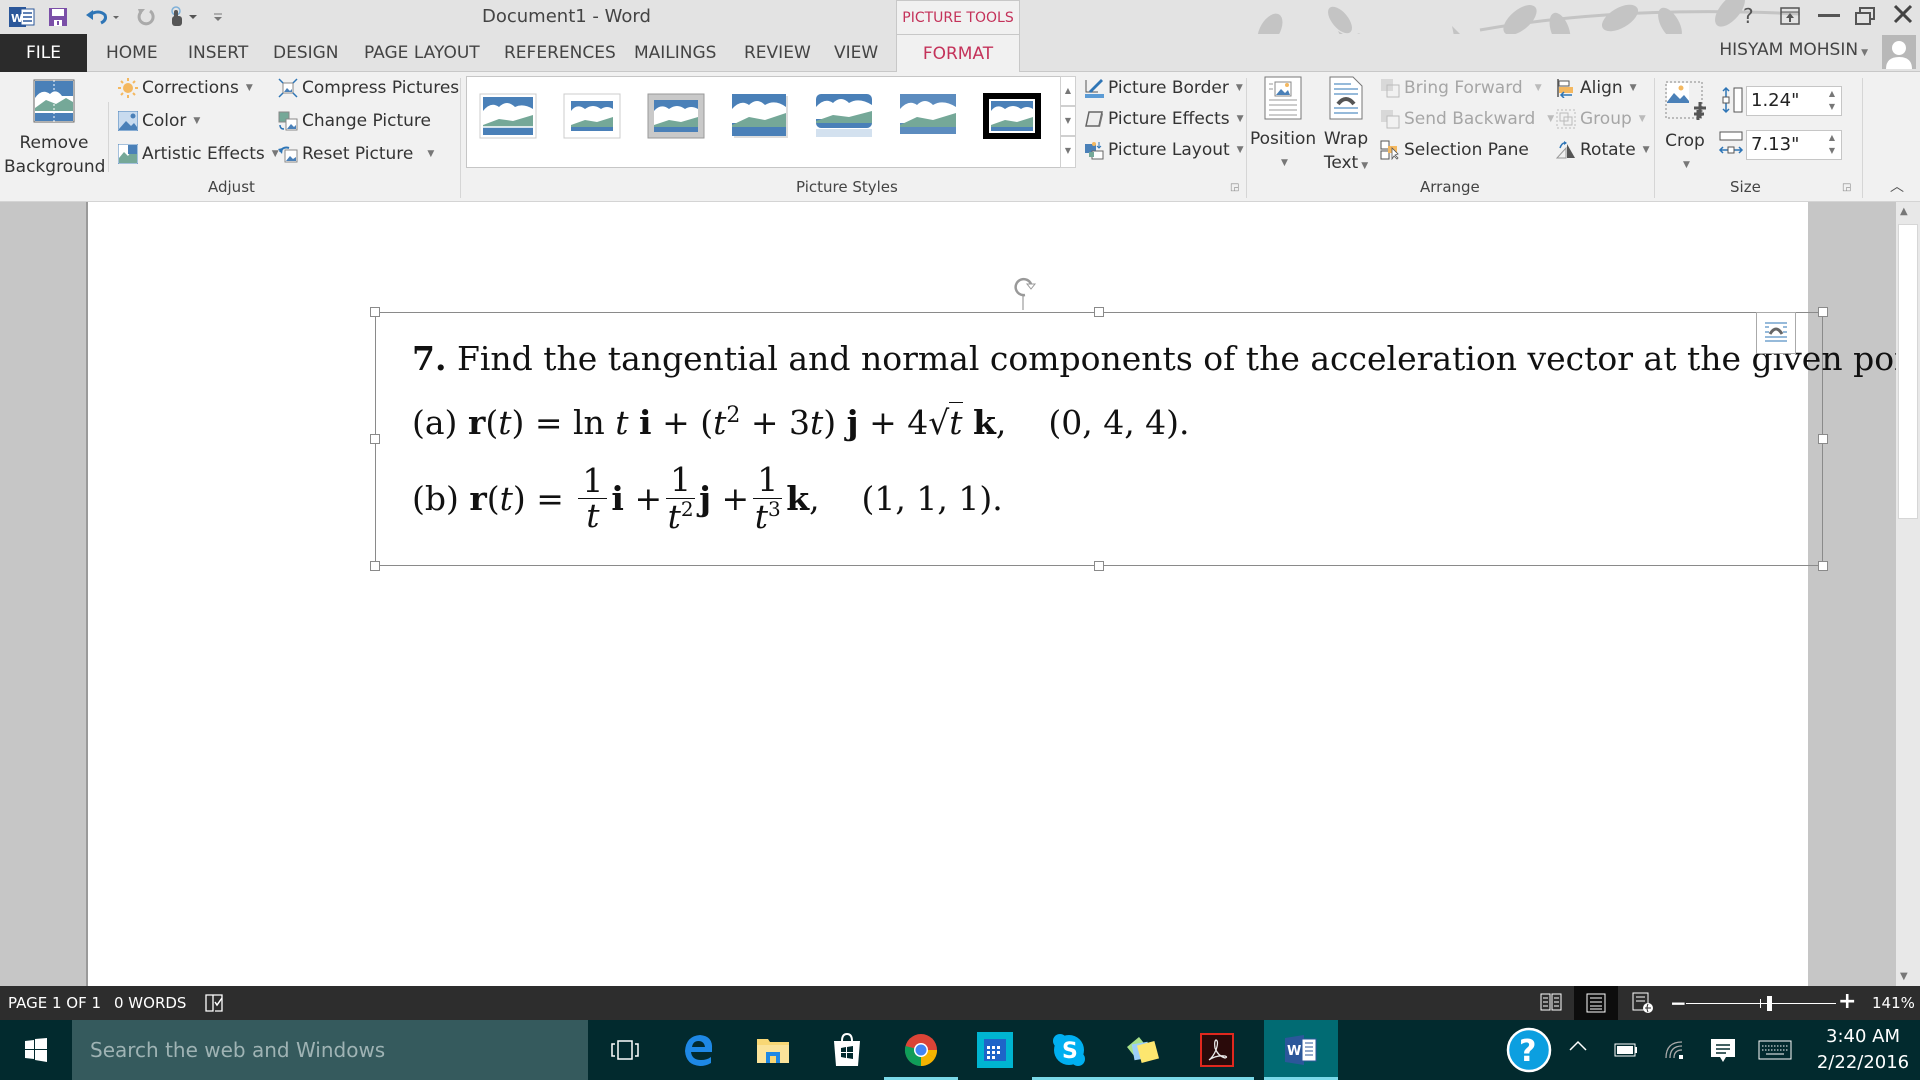  Describe the element at coordinates (1832, 100) in the screenshot. I see `height-spin-arrows: ▲ ▼` at that location.